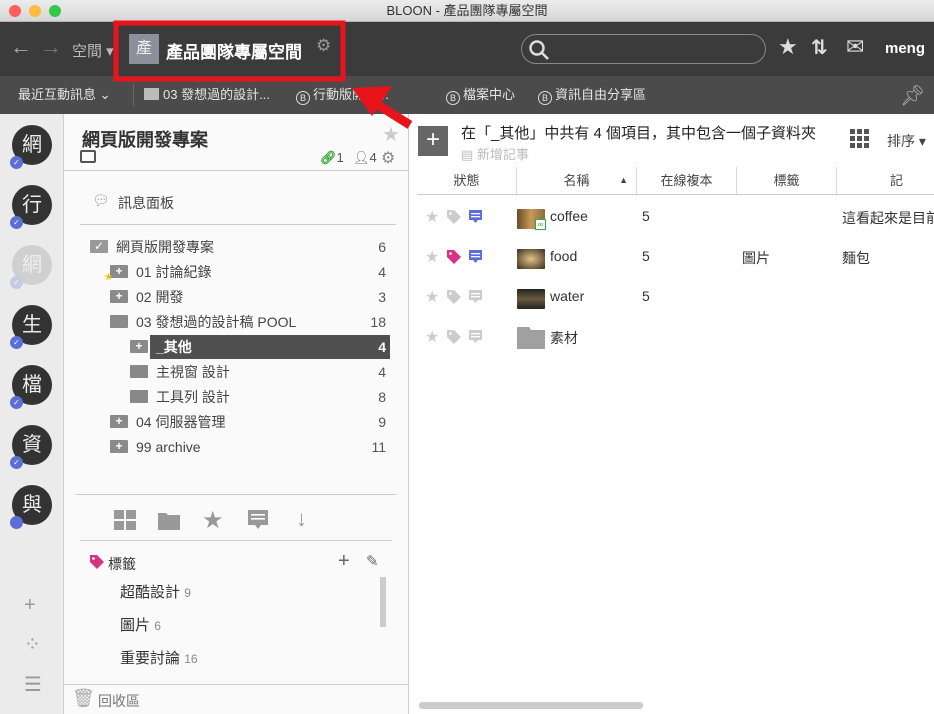 This screenshot has width=934, height=714. What do you see at coordinates (15, 11) in the screenshot?
I see `close-button` at bounding box center [15, 11].